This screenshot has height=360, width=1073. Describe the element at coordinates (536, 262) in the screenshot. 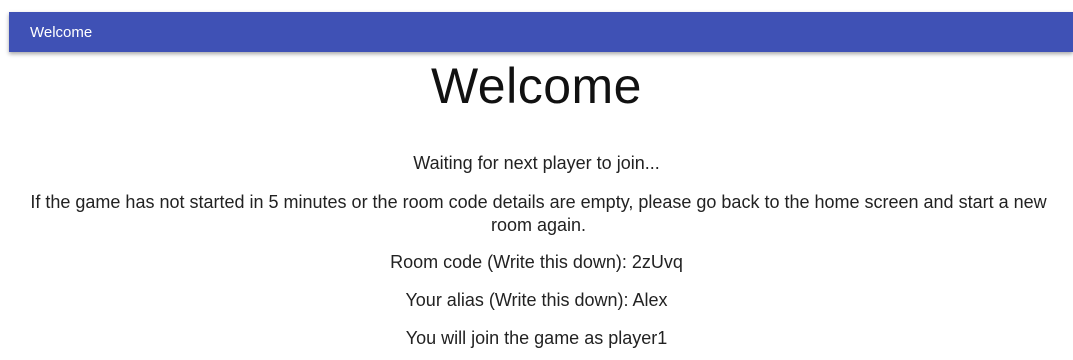

I see `room-code-text: Room code (Write this down): 2zUvq` at that location.